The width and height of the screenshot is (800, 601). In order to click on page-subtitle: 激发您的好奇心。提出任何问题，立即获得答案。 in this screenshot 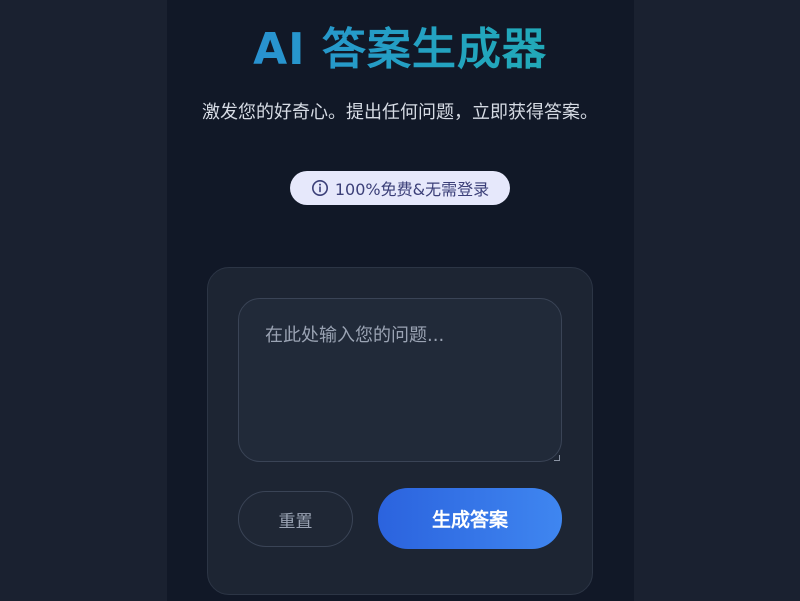, I will do `click(400, 112)`.